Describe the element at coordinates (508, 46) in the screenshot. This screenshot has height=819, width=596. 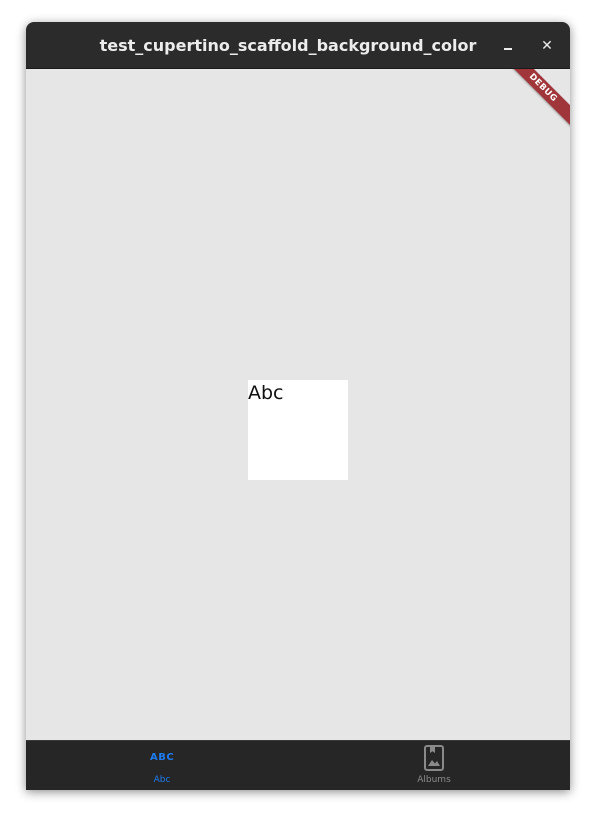
I see `minimize-button` at that location.